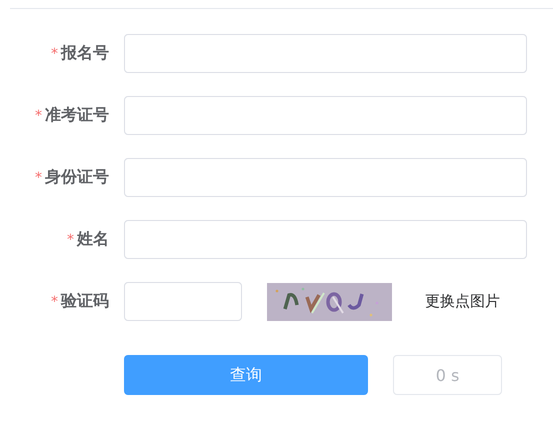 This screenshot has width=553, height=421. What do you see at coordinates (77, 177) in the screenshot?
I see `field-label: 身份证号` at bounding box center [77, 177].